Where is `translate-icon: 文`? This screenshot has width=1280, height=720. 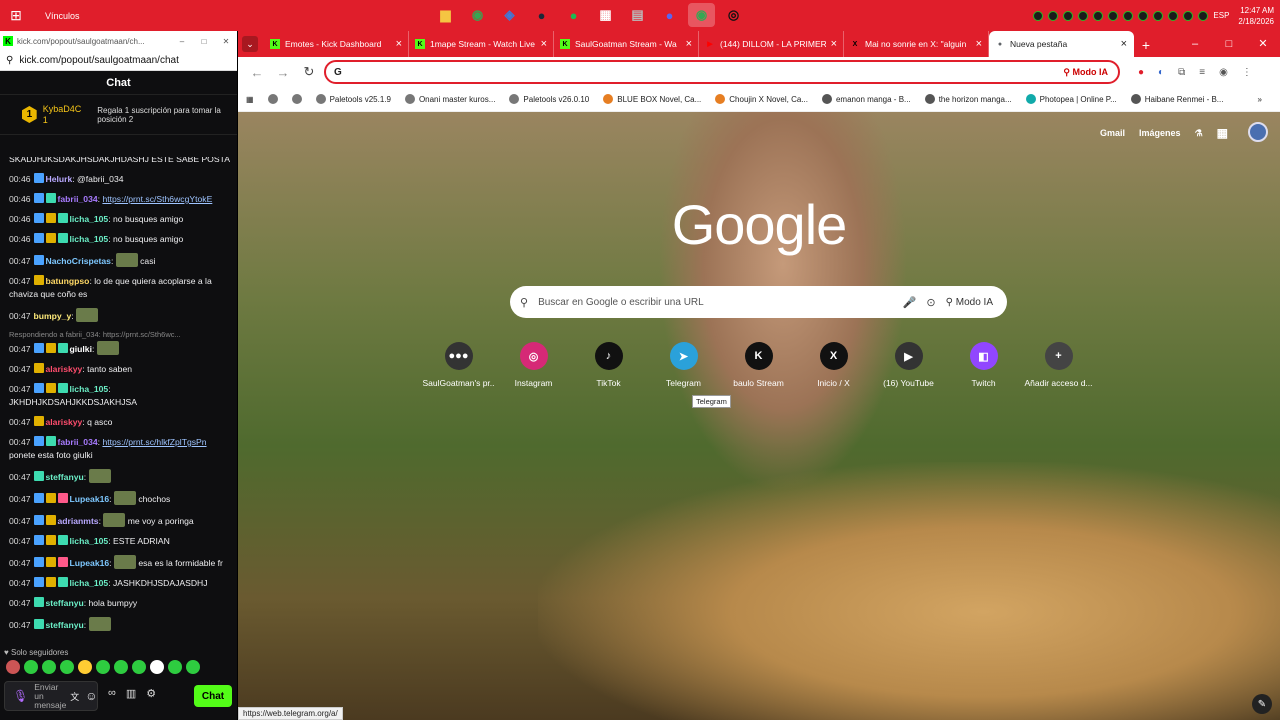
translate-icon: 文 is located at coordinates (74, 696).